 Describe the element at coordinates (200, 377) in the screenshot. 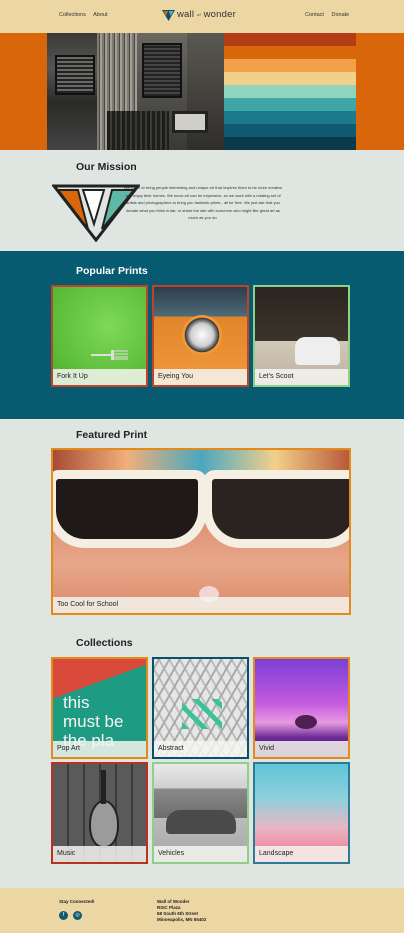

I see `print-label: Eyeing You` at that location.